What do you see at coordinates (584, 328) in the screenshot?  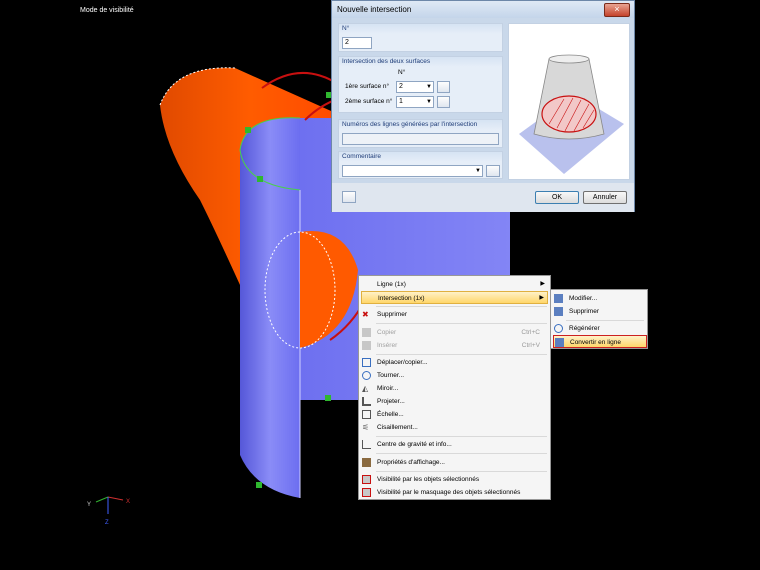 I see `submenu-item-label: Régénérer` at bounding box center [584, 328].